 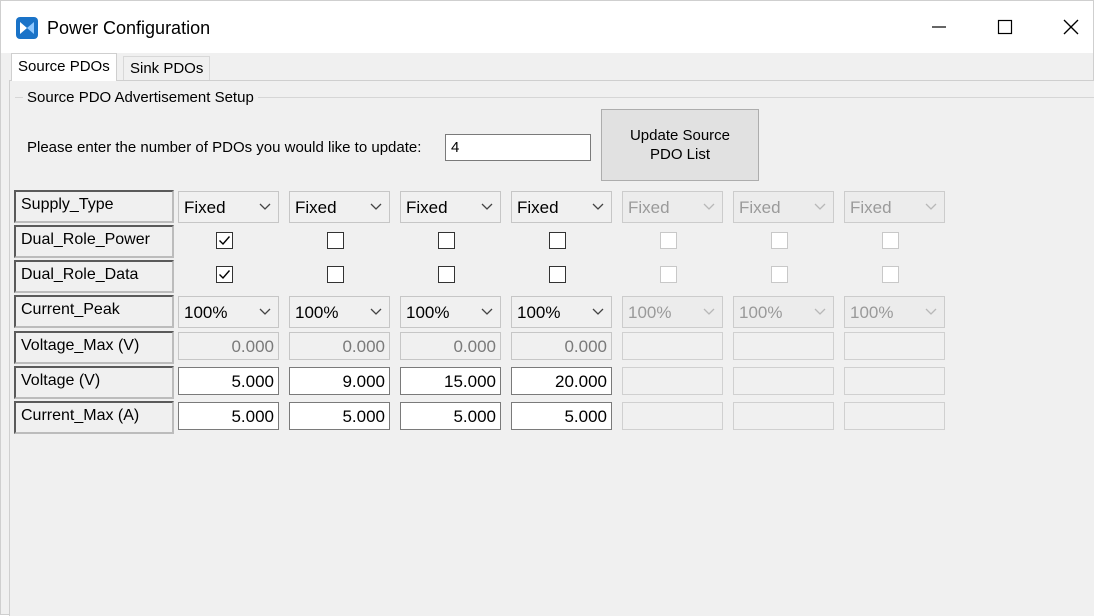 I want to click on title-bar: Power Configuration, so click(x=547, y=27).